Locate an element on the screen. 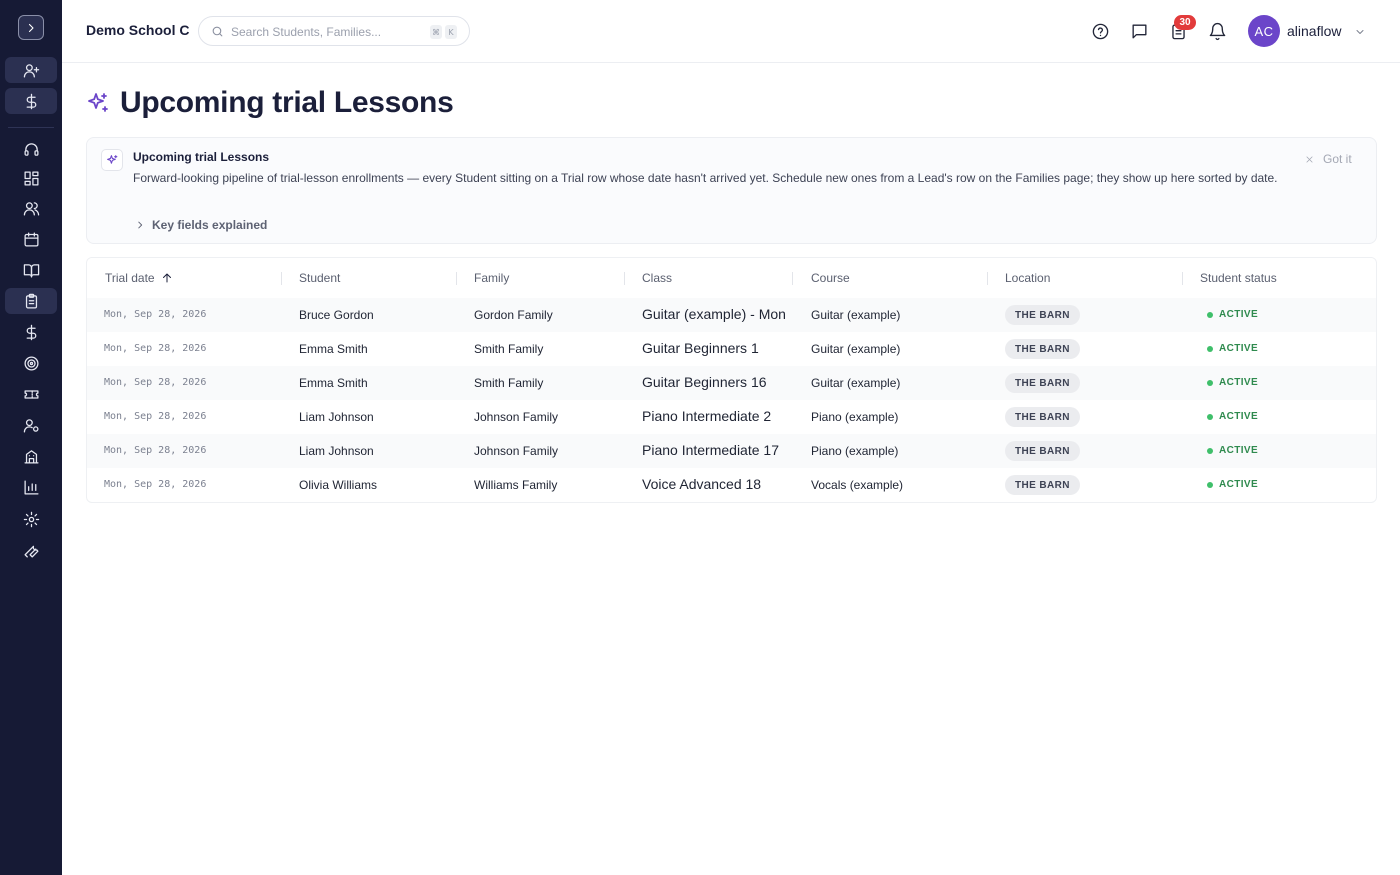  sidebar-item-trial-lessons is located at coordinates (31, 301).